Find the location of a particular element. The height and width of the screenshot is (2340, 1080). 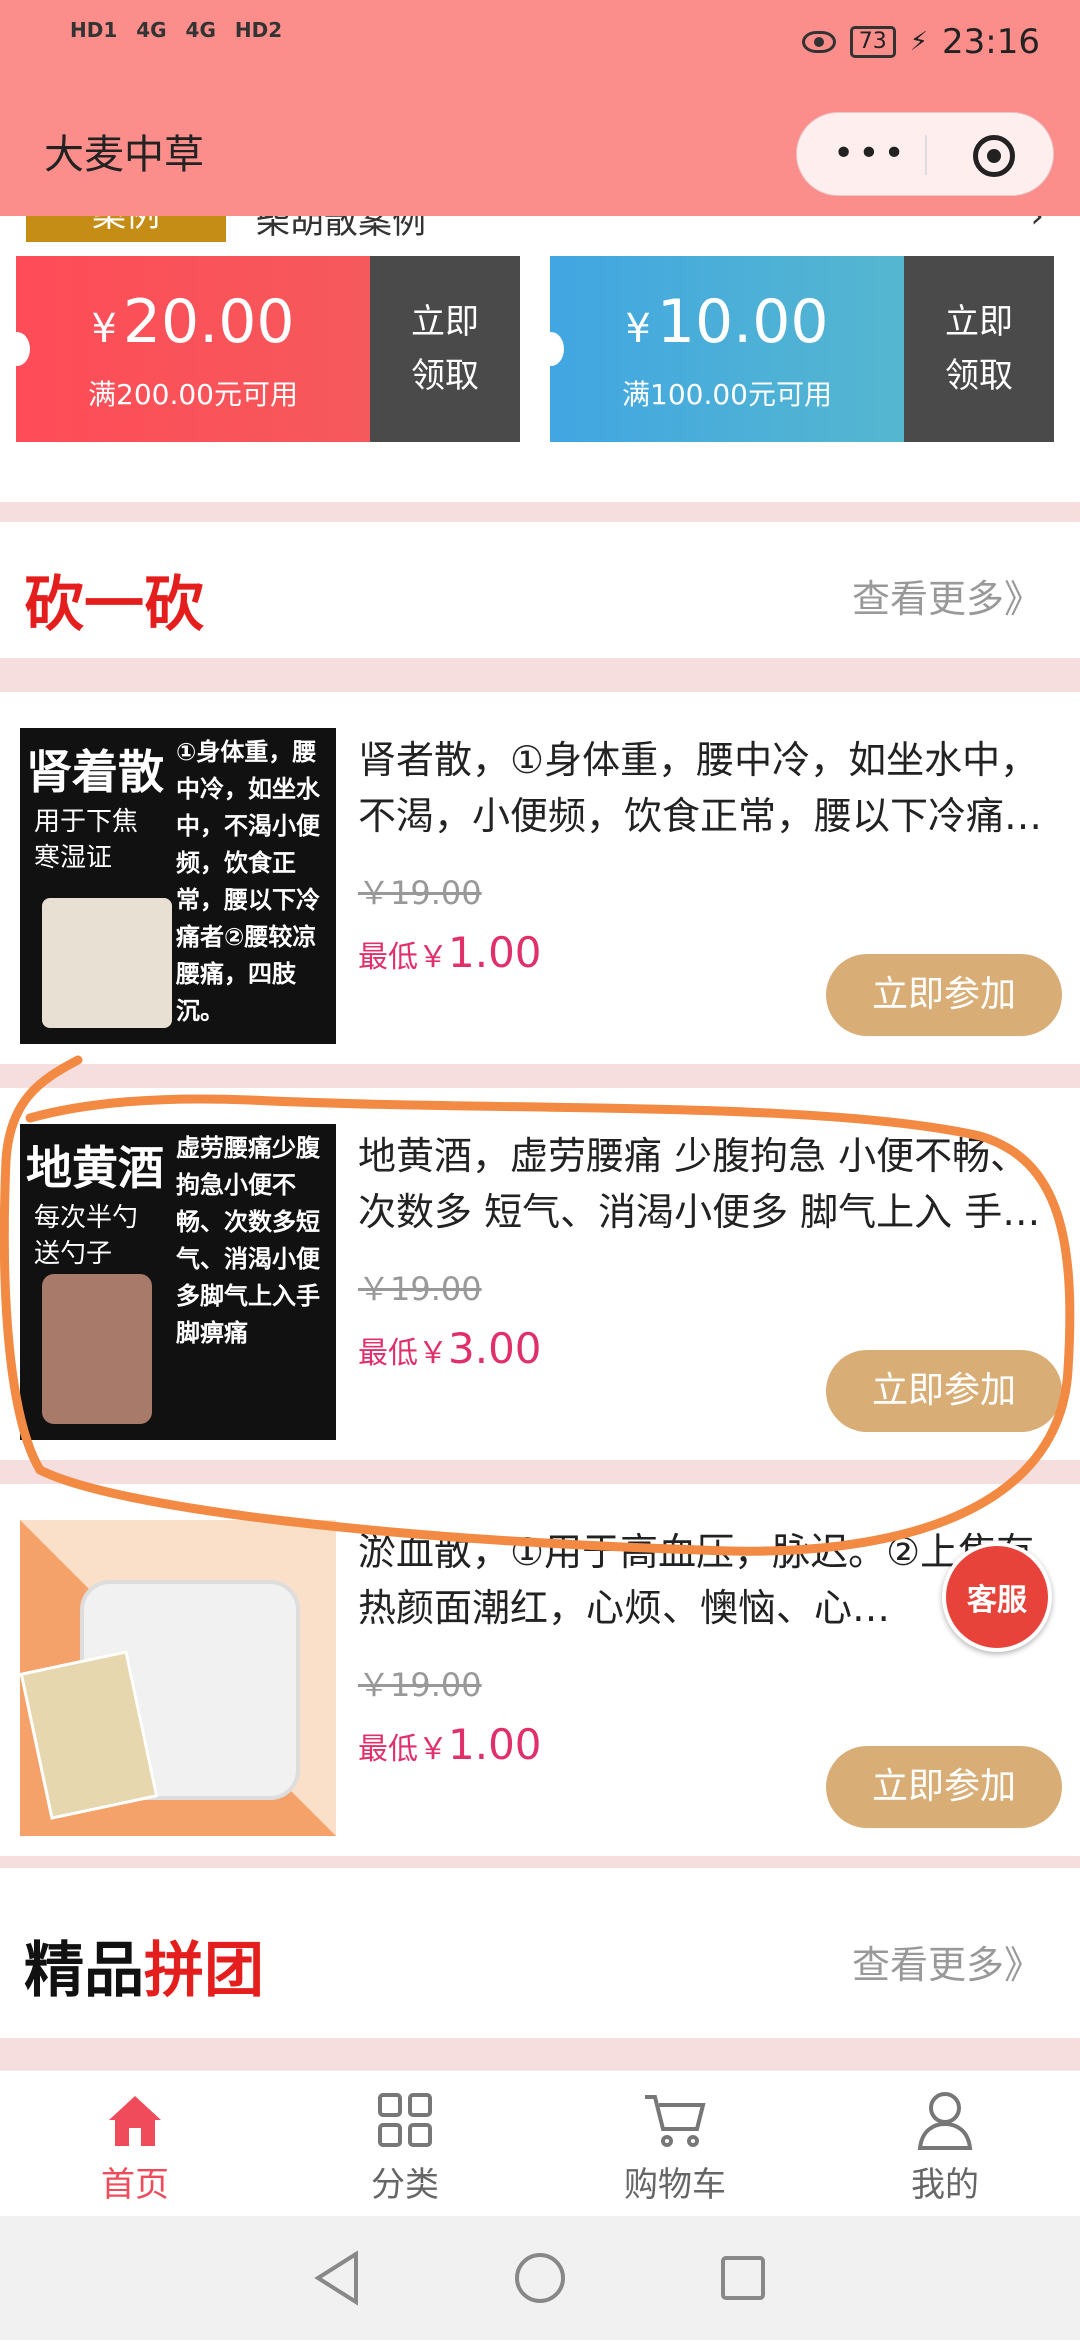

tab-label: 分类 is located at coordinates (405, 2185).